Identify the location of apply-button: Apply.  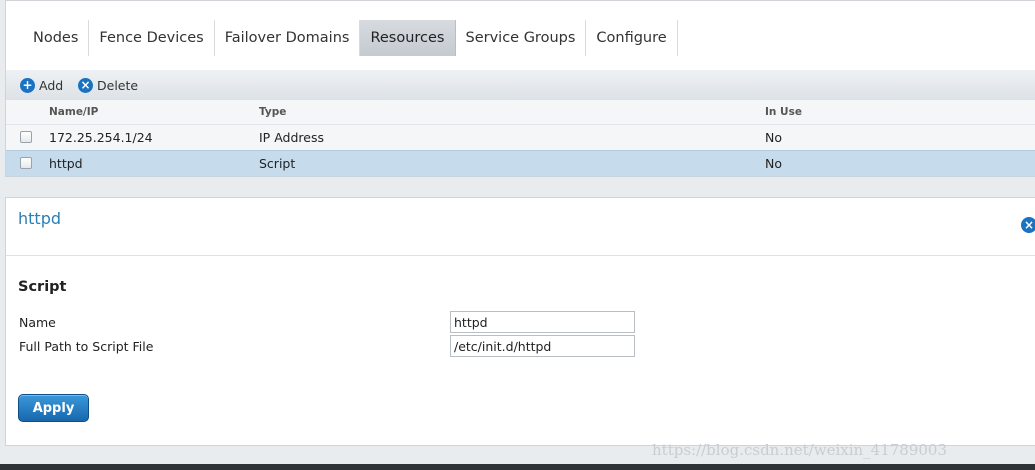
(53, 408).